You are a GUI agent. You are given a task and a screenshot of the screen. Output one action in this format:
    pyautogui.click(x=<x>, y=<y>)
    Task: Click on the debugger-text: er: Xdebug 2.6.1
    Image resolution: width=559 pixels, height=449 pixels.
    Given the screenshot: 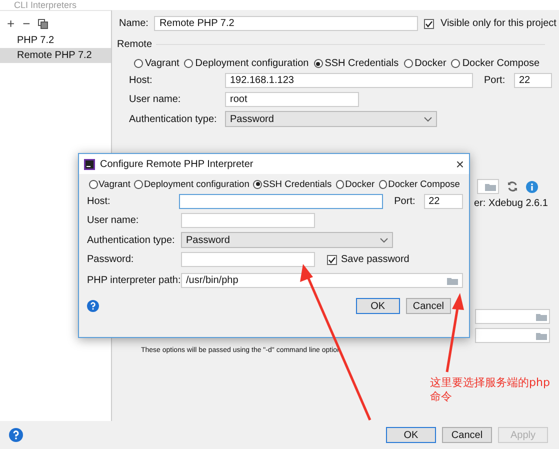 What is the action you would take?
    pyautogui.click(x=511, y=203)
    